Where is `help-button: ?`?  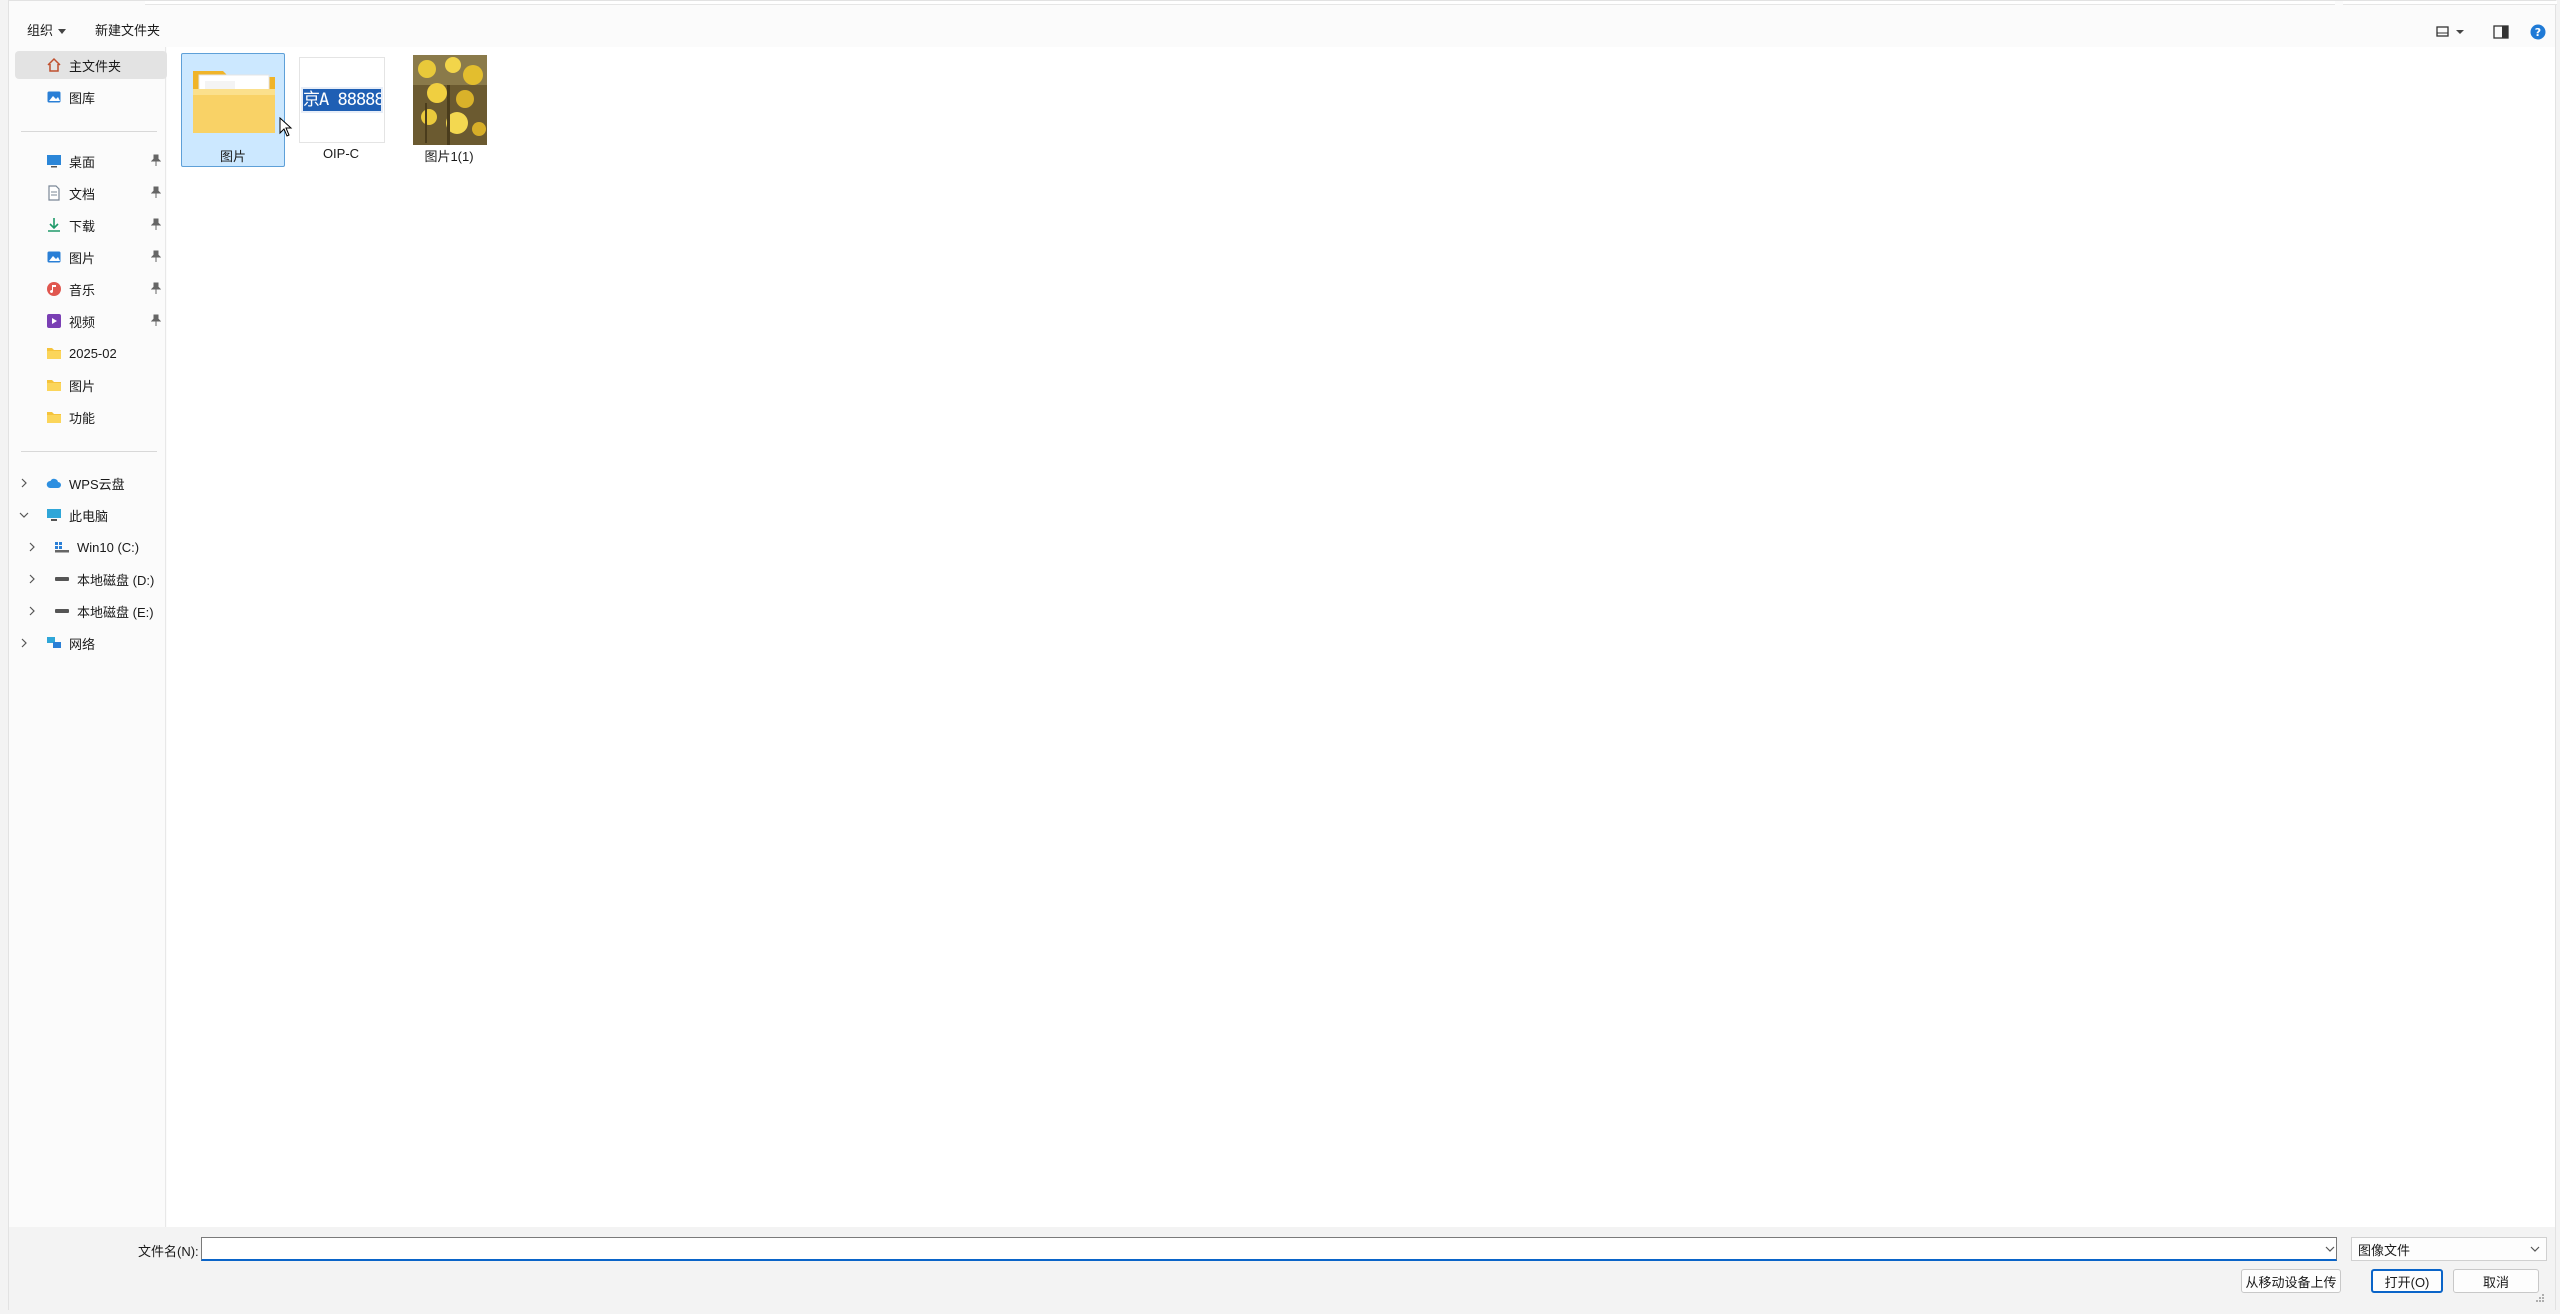 help-button: ? is located at coordinates (2538, 32).